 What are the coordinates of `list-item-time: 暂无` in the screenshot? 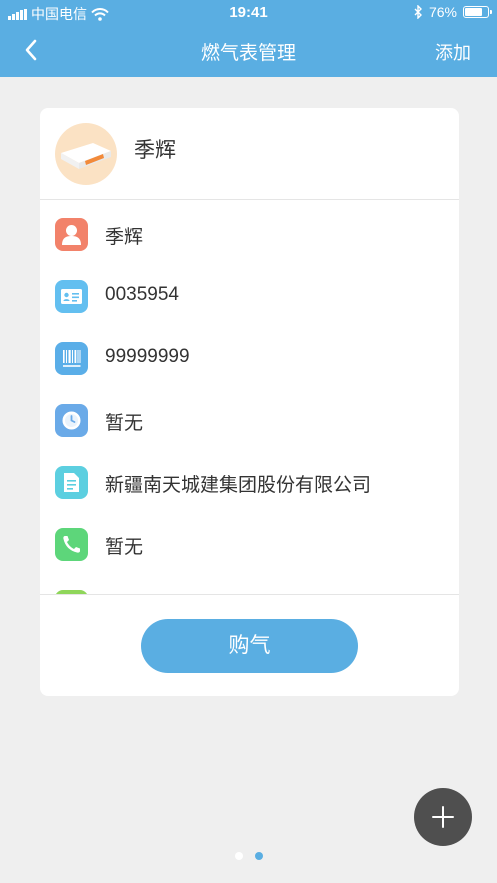 It's located at (249, 418).